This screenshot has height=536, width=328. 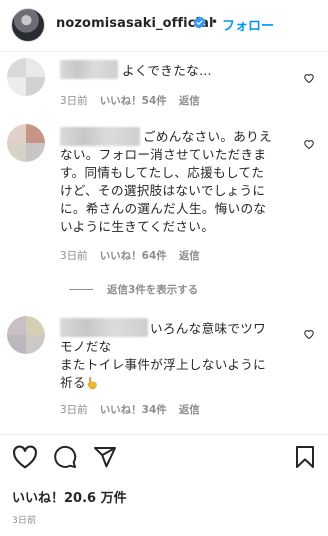 I want to click on comment-text-line: に。希さんの選んだ人生。悔いのな, so click(x=163, y=208).